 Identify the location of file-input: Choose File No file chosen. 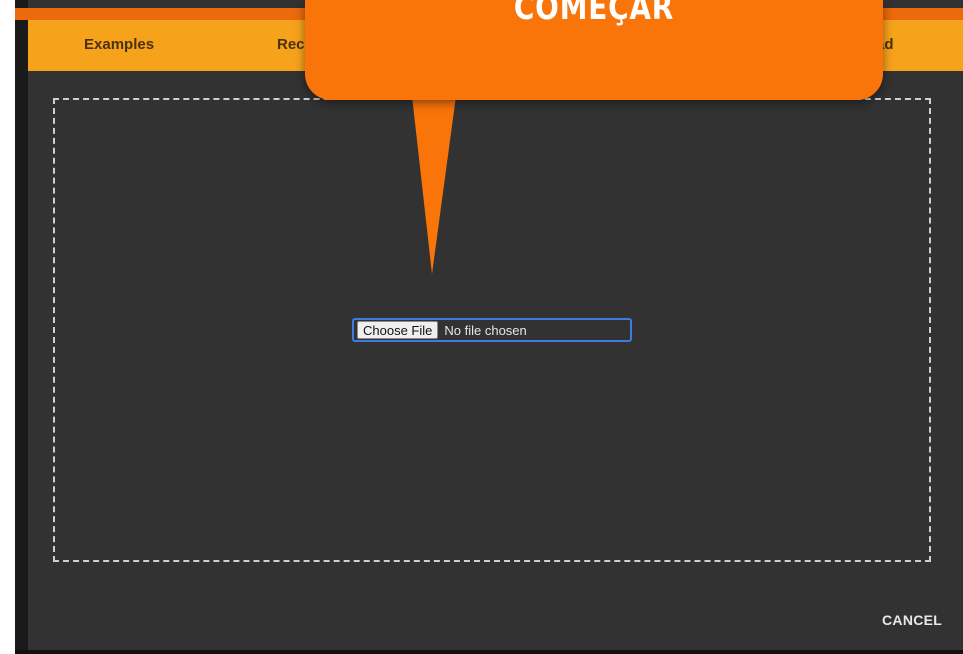
(492, 330).